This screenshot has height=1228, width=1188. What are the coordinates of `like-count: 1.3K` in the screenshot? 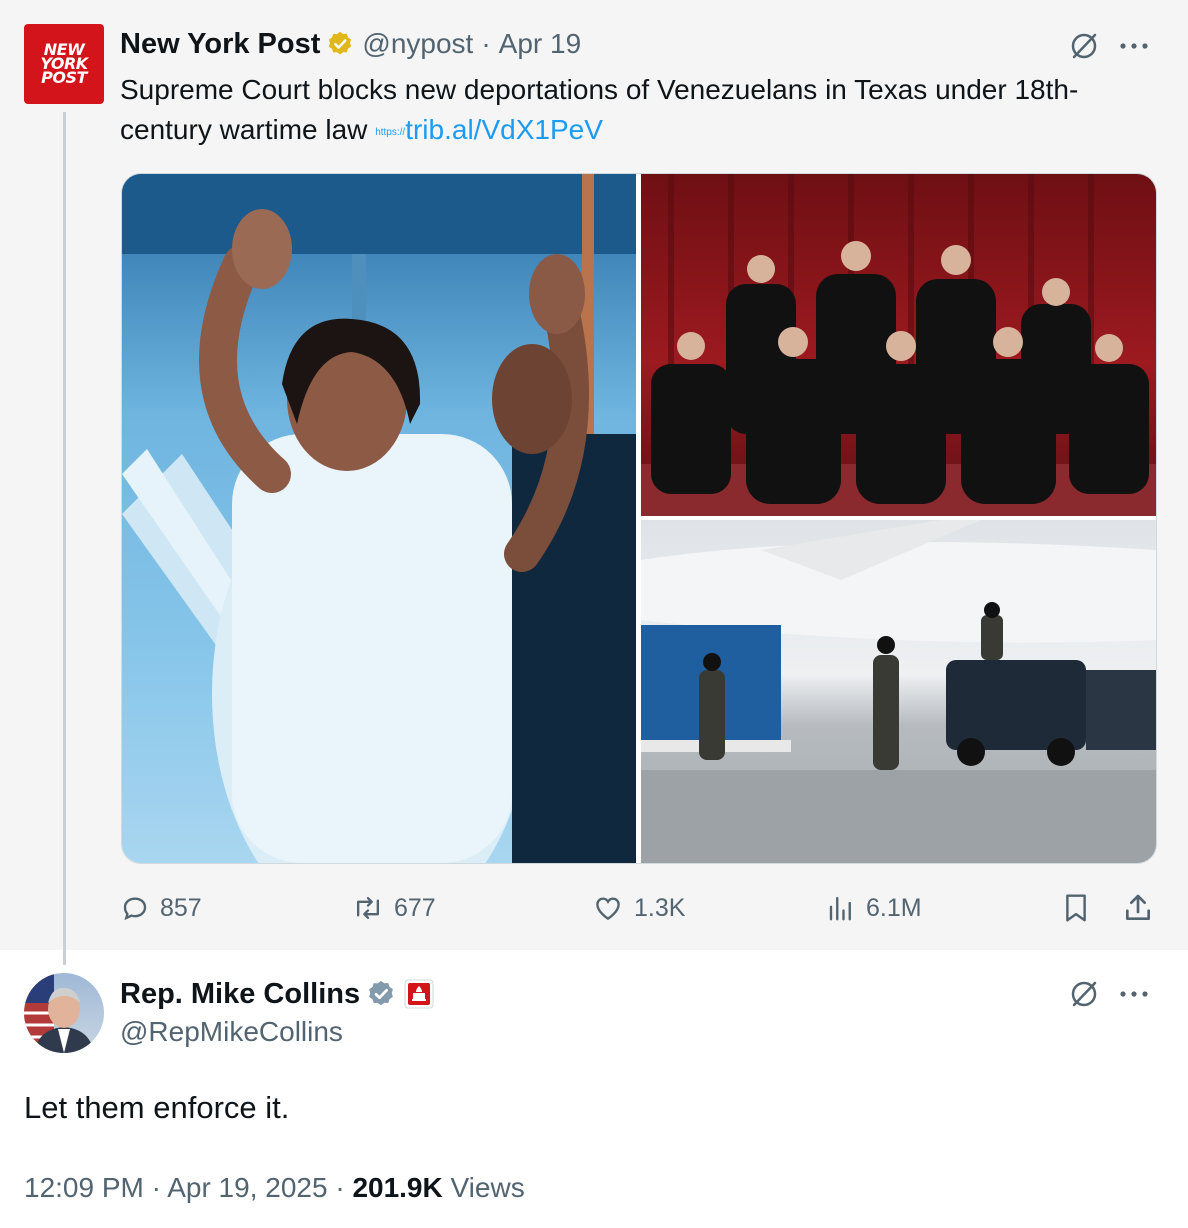 It's located at (660, 907).